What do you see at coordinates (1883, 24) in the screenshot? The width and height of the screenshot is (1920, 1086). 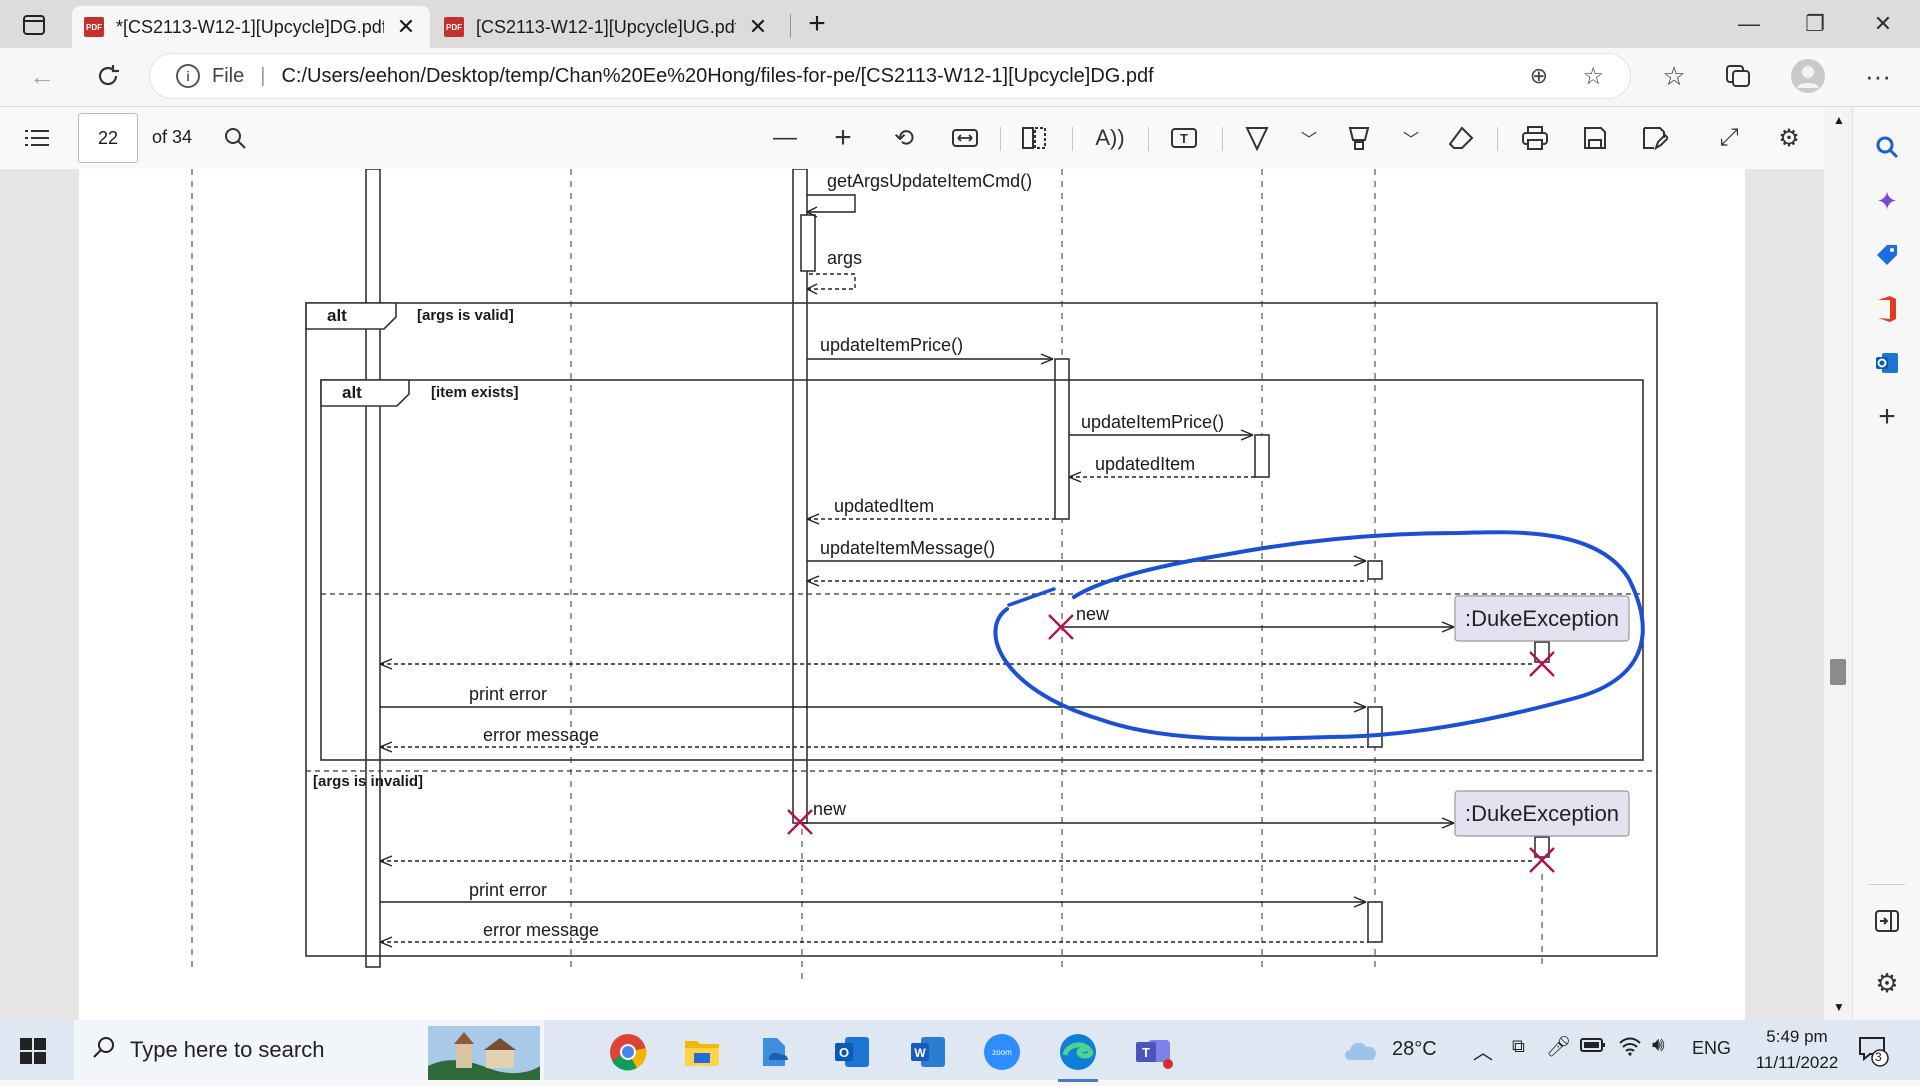 I see `close-window-button: ✕` at bounding box center [1883, 24].